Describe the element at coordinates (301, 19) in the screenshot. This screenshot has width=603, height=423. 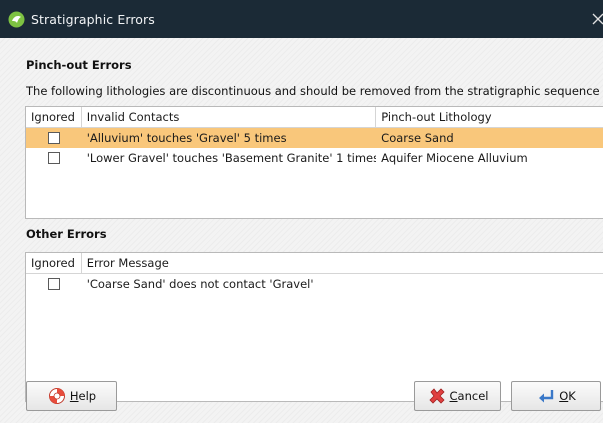
I see `title-bar: Stratigraphic Errors` at that location.